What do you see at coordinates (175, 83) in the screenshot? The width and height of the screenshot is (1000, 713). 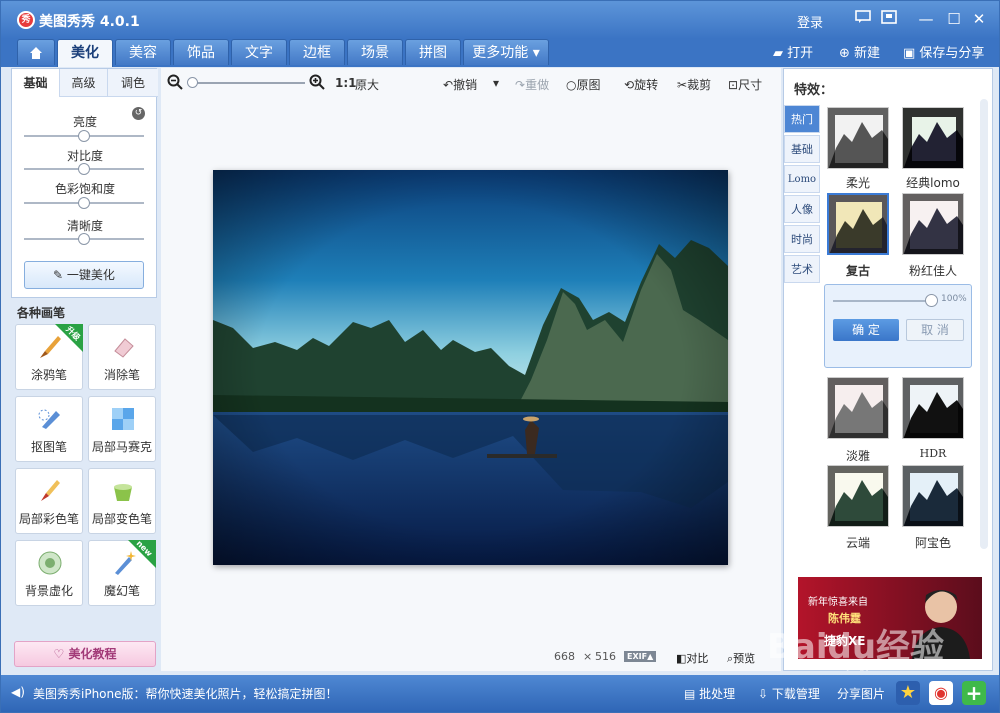 I see `zoom-out-icon` at bounding box center [175, 83].